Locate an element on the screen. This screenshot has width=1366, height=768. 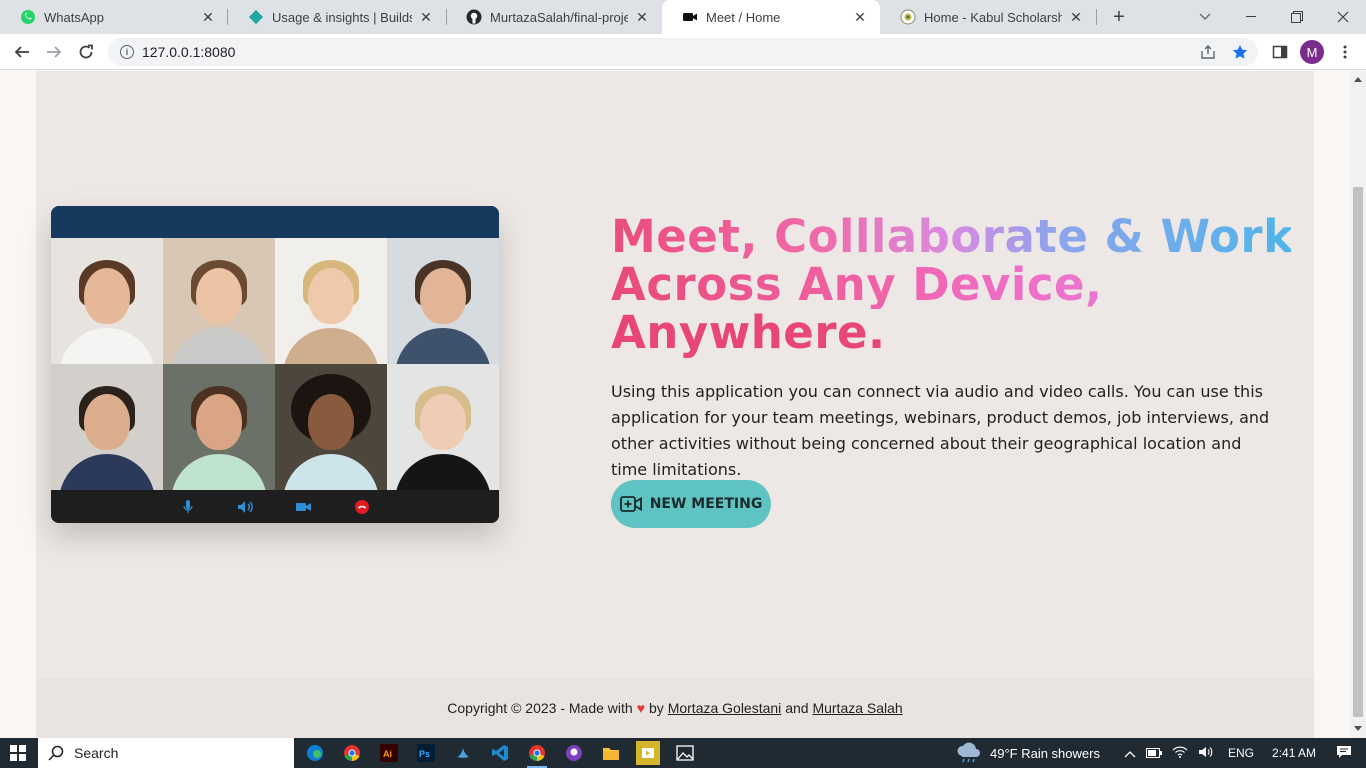
arrow-left-icon is located at coordinates (21, 52).